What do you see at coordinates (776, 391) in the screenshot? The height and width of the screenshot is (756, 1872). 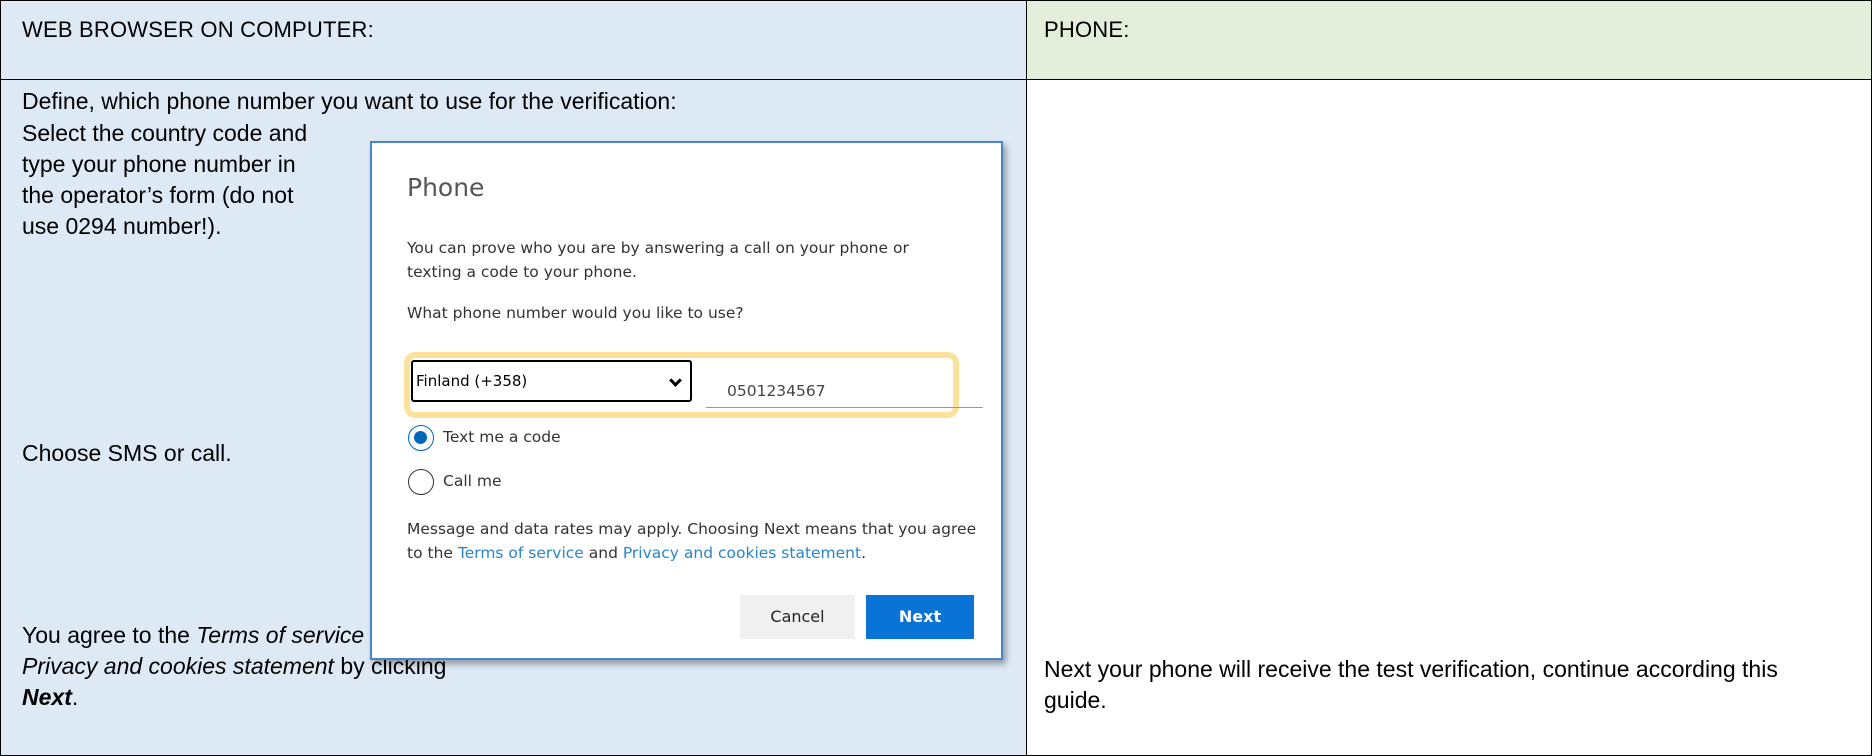 I see `phone-number-value: 0501234567` at bounding box center [776, 391].